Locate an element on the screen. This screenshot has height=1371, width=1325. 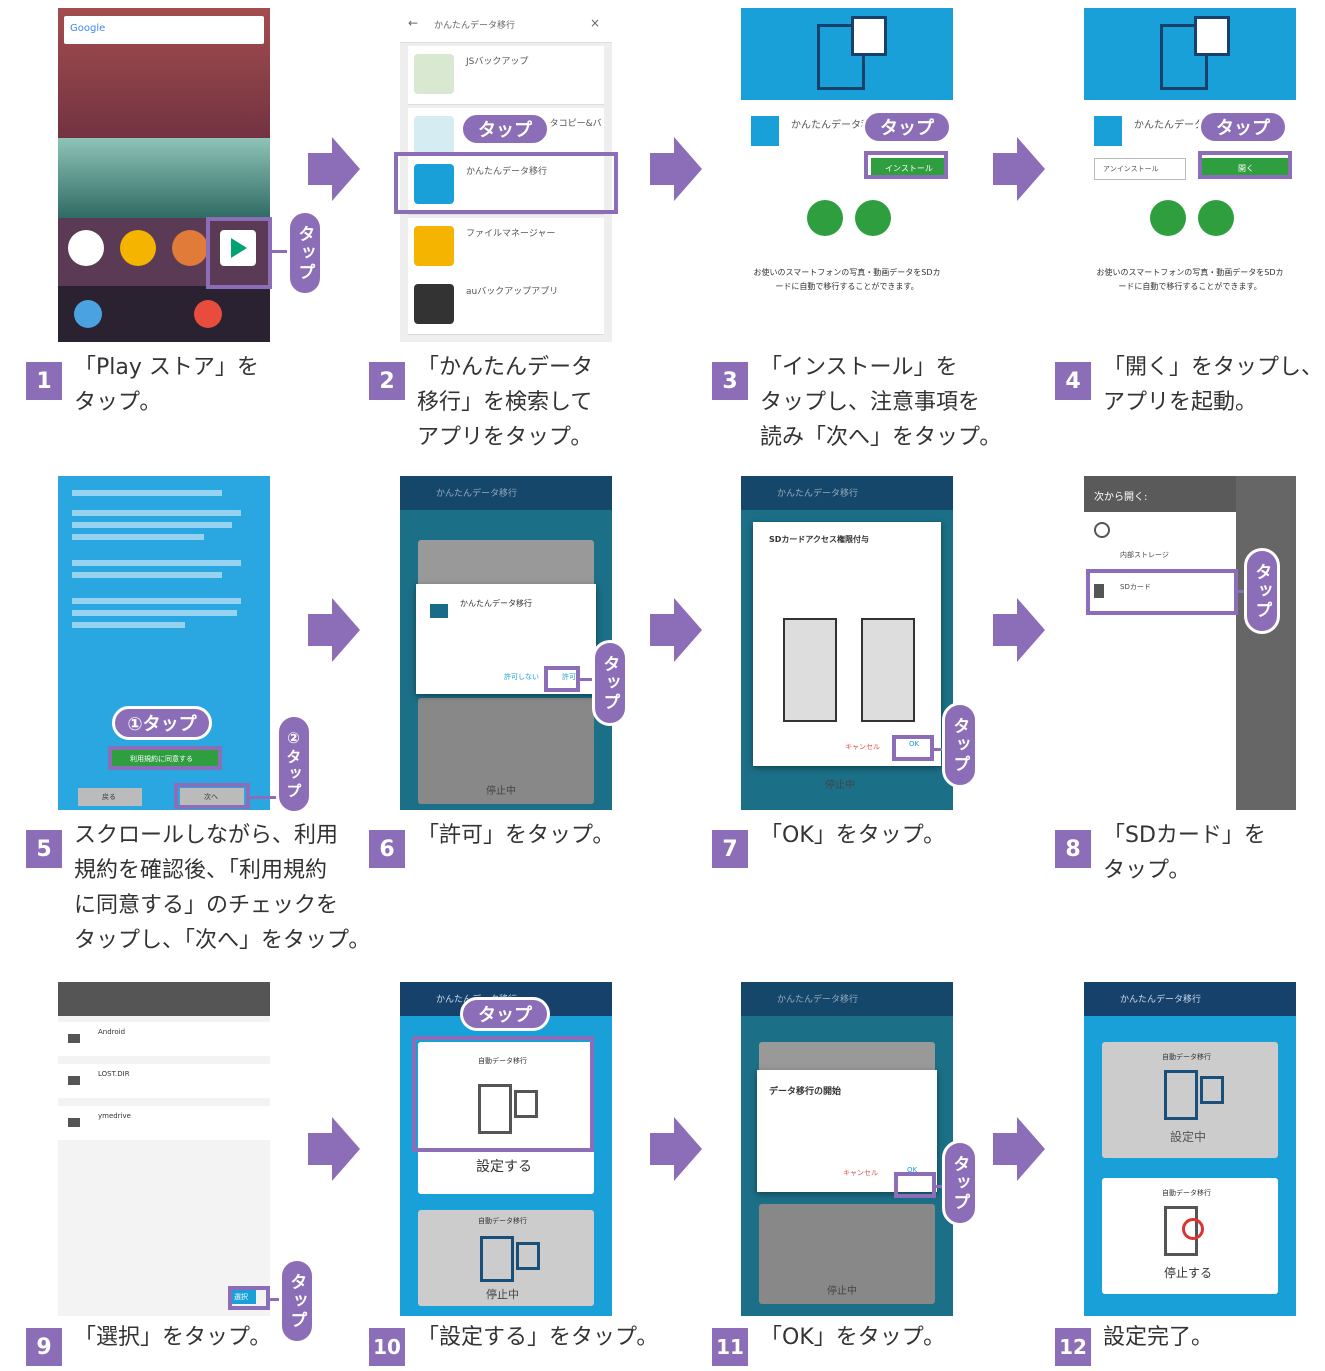
list-item: auバックアップアプリ is located at coordinates (506, 305).